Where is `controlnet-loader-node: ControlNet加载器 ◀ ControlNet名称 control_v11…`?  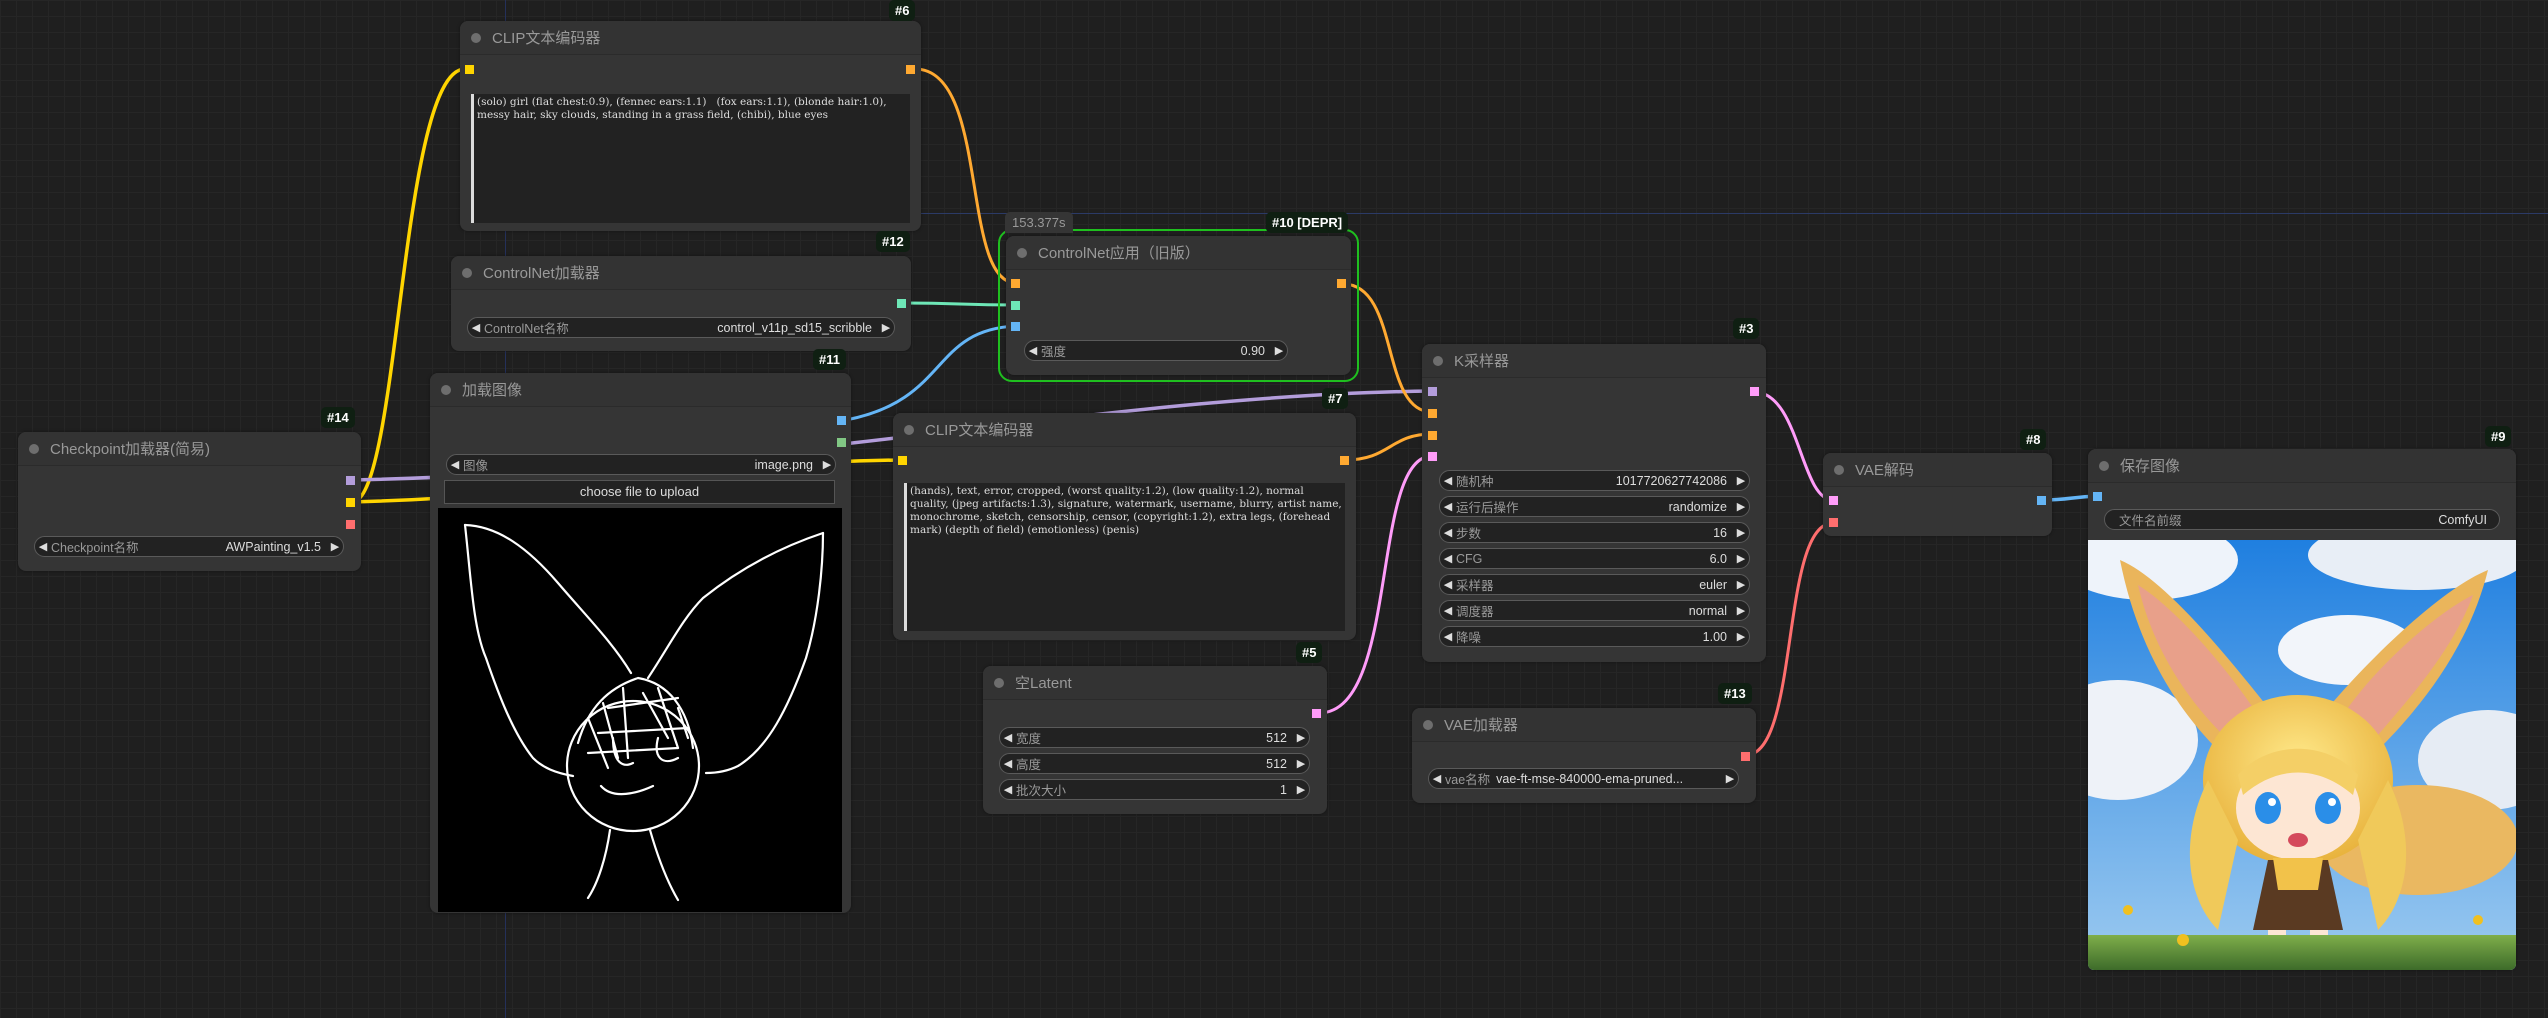 controlnet-loader-node: ControlNet加载器 ◀ ControlNet名称 control_v11… is located at coordinates (681, 303).